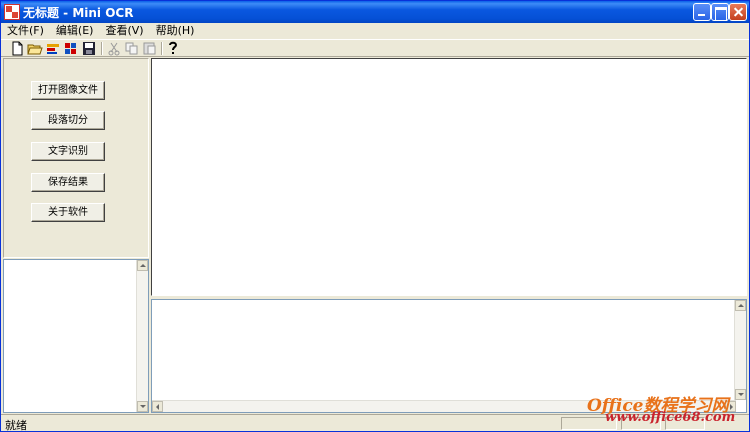  What do you see at coordinates (68, 90) in the screenshot?
I see `open-image-button: 打开图像文件` at bounding box center [68, 90].